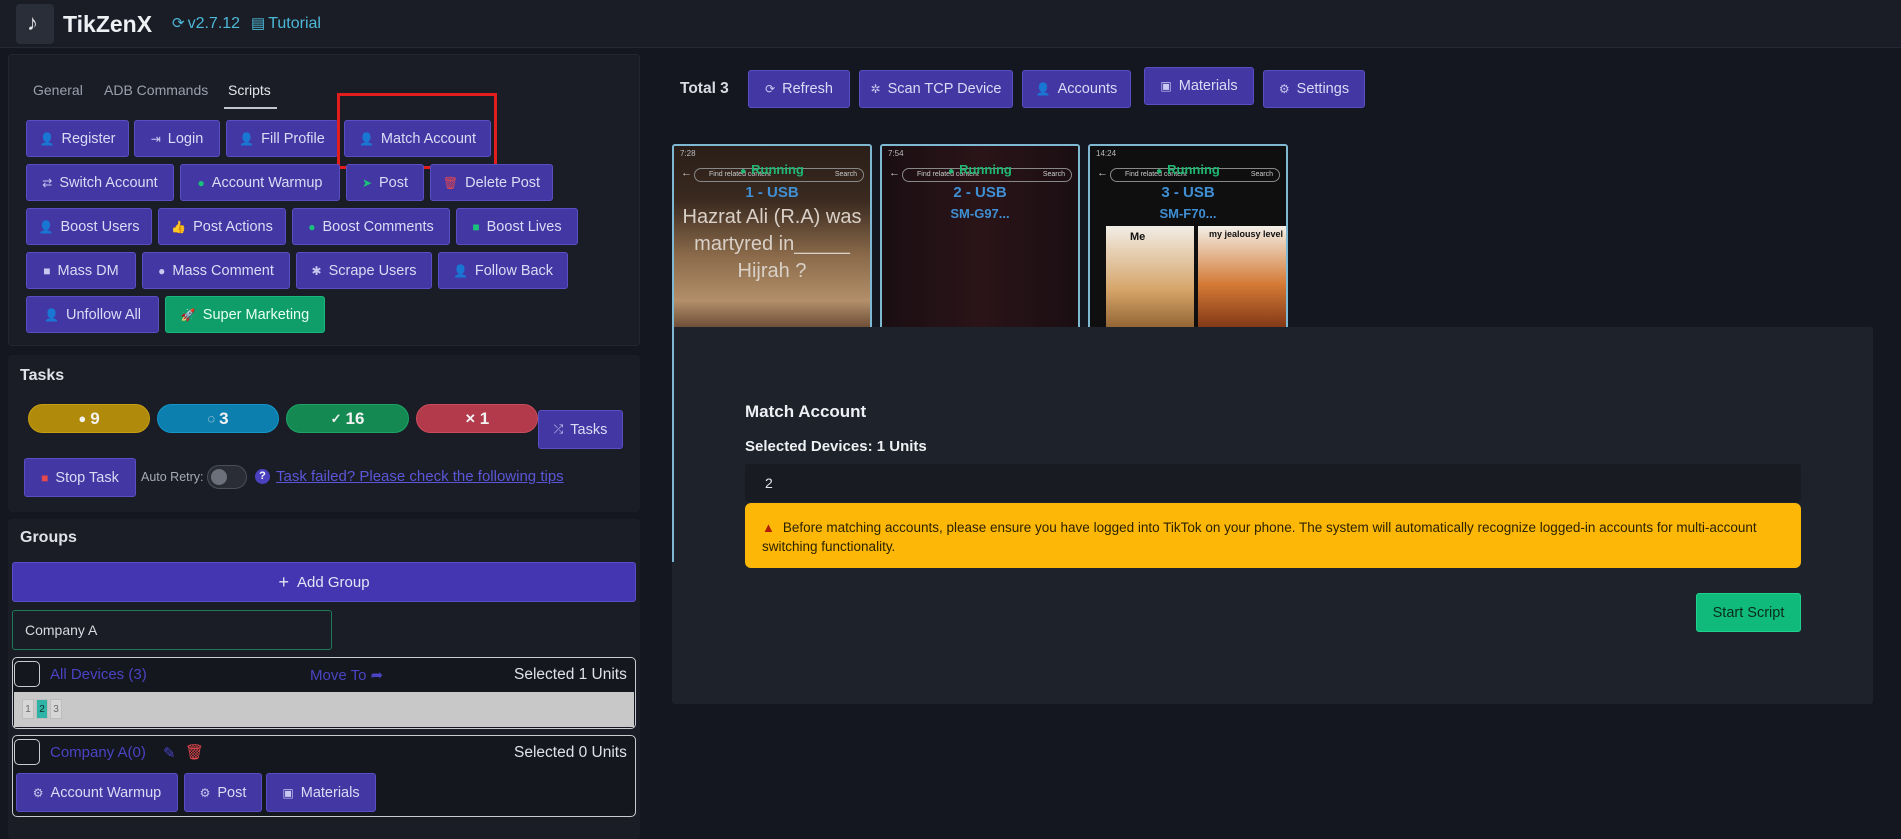 This screenshot has width=1901, height=839. What do you see at coordinates (98, 674) in the screenshot?
I see `all-devices-name: All Devices (3)` at bounding box center [98, 674].